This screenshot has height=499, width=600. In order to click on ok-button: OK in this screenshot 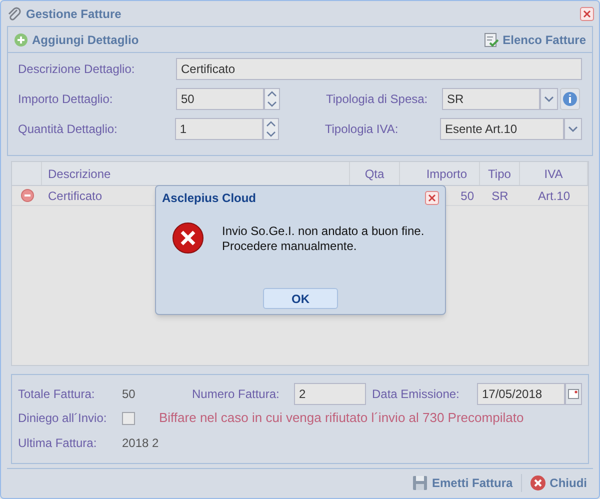, I will do `click(300, 298)`.